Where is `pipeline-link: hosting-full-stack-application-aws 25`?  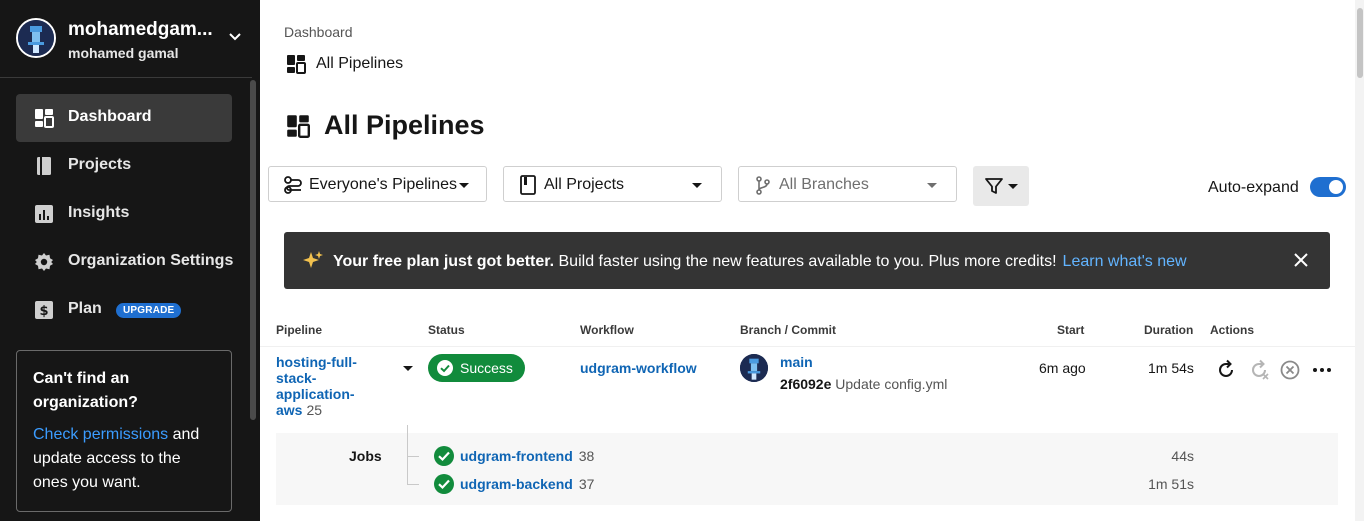
pipeline-link: hosting-full-stack-application-aws 25 is located at coordinates (321, 386).